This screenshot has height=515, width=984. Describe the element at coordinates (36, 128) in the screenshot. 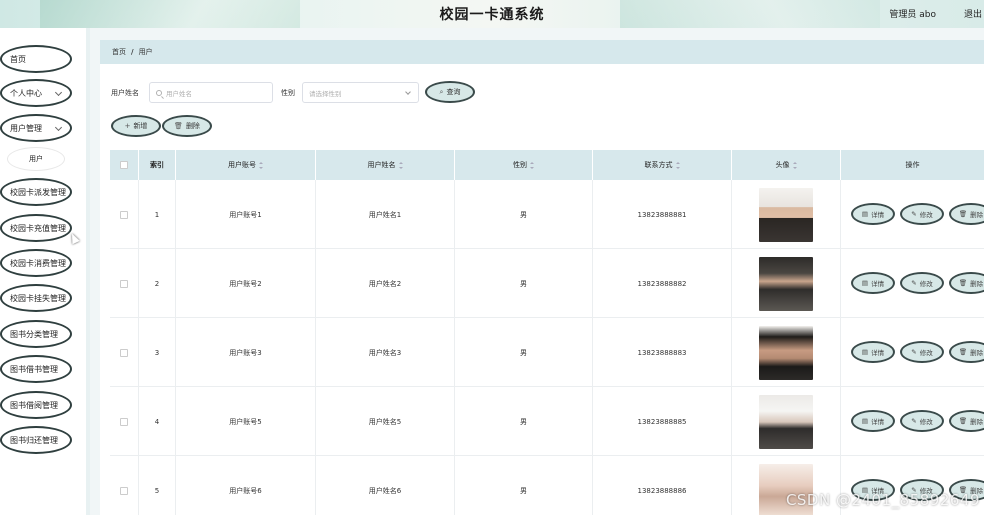

I see `sidebar-item-user-management: 用户管理` at that location.